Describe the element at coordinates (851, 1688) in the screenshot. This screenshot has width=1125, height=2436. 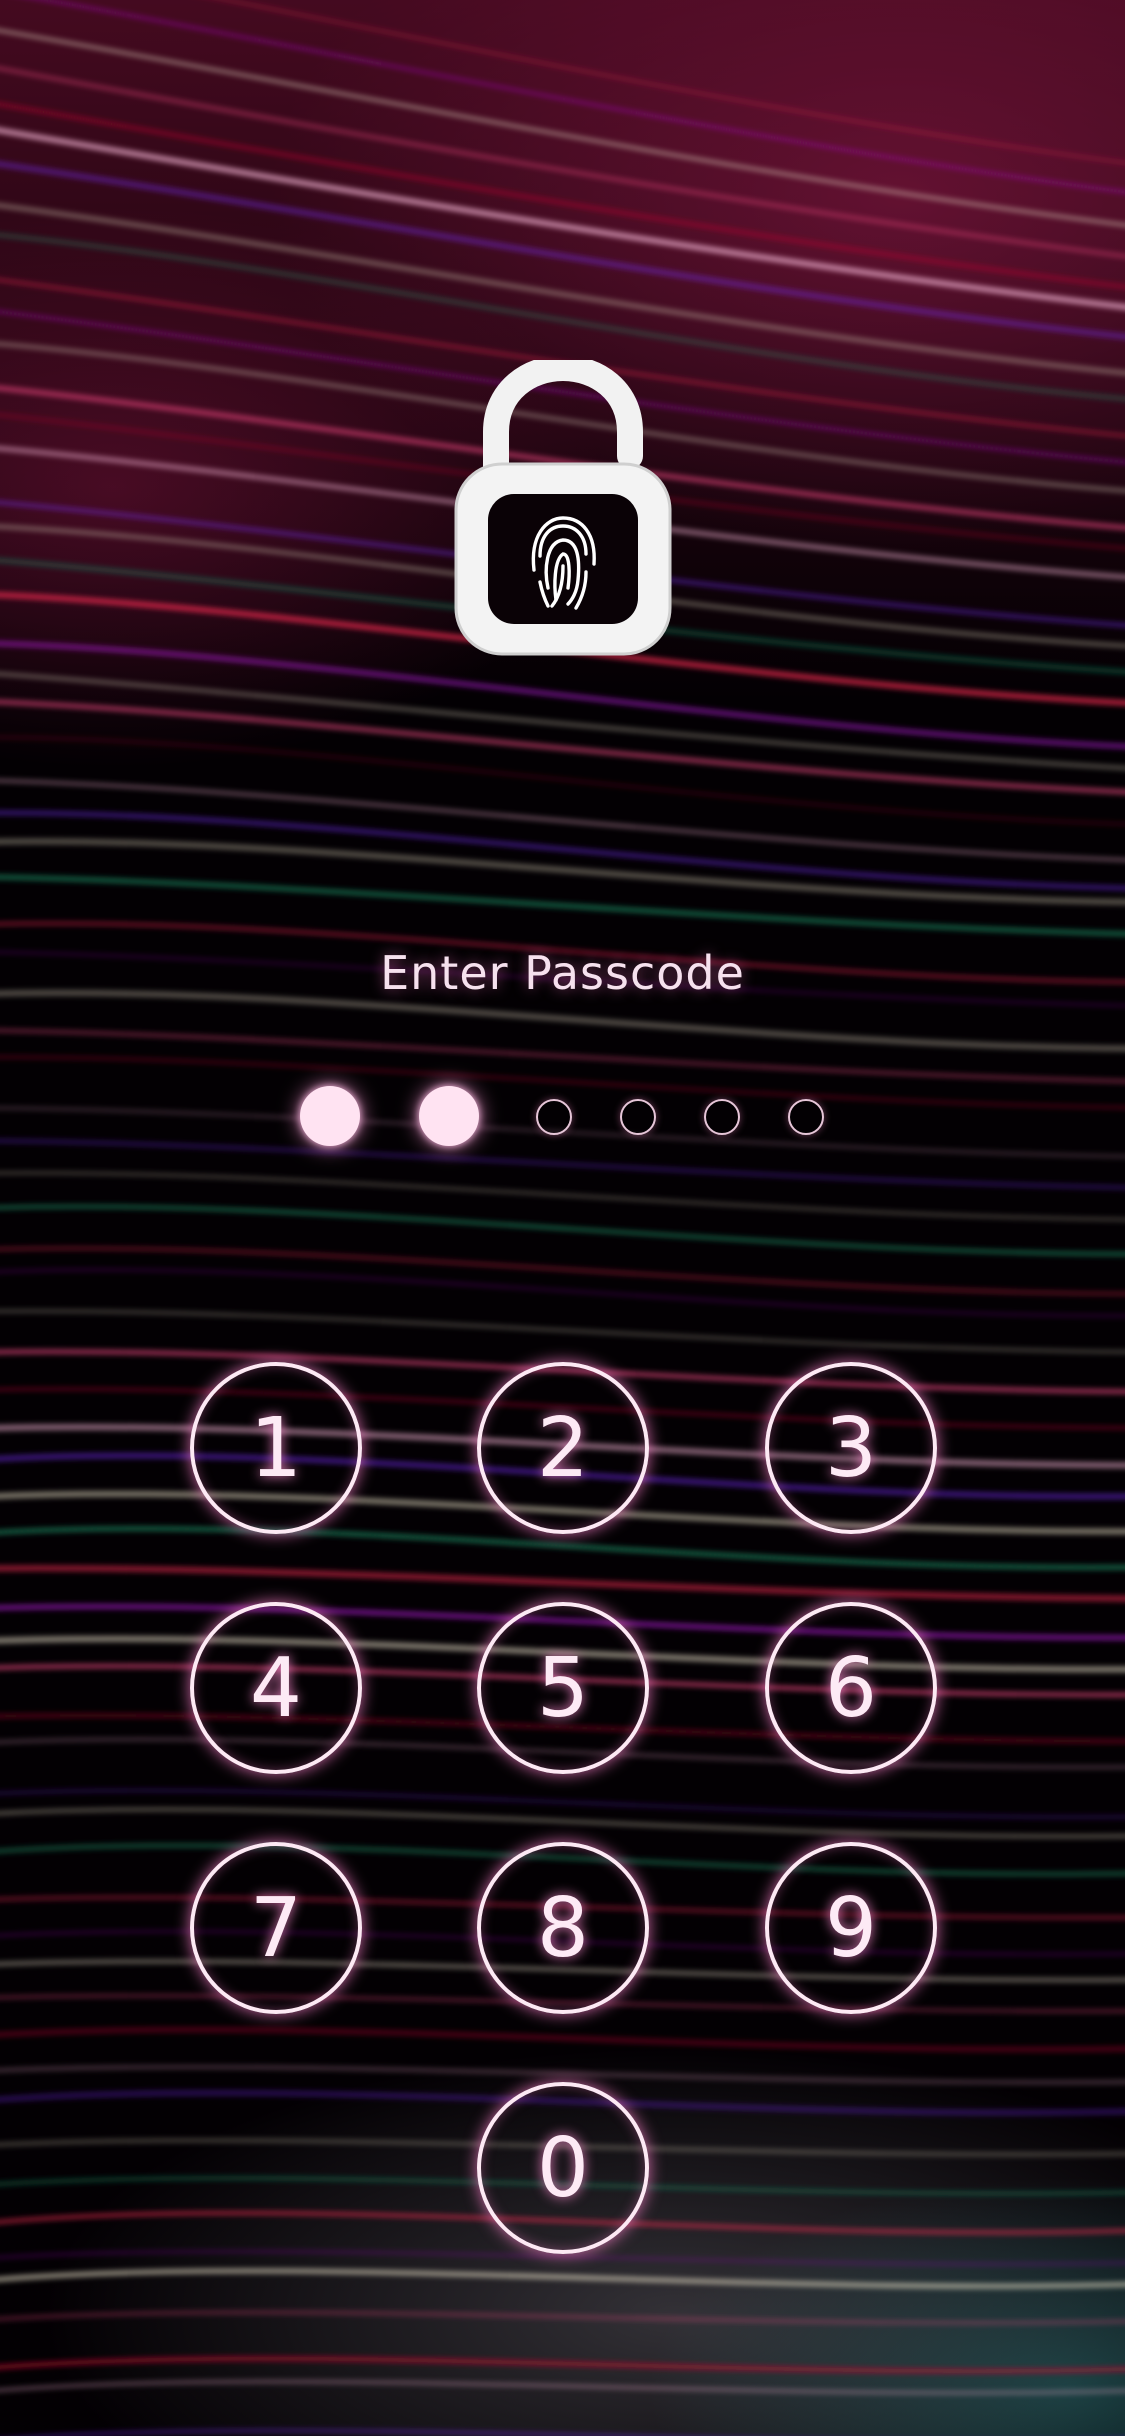
I see `key-6: 6` at that location.